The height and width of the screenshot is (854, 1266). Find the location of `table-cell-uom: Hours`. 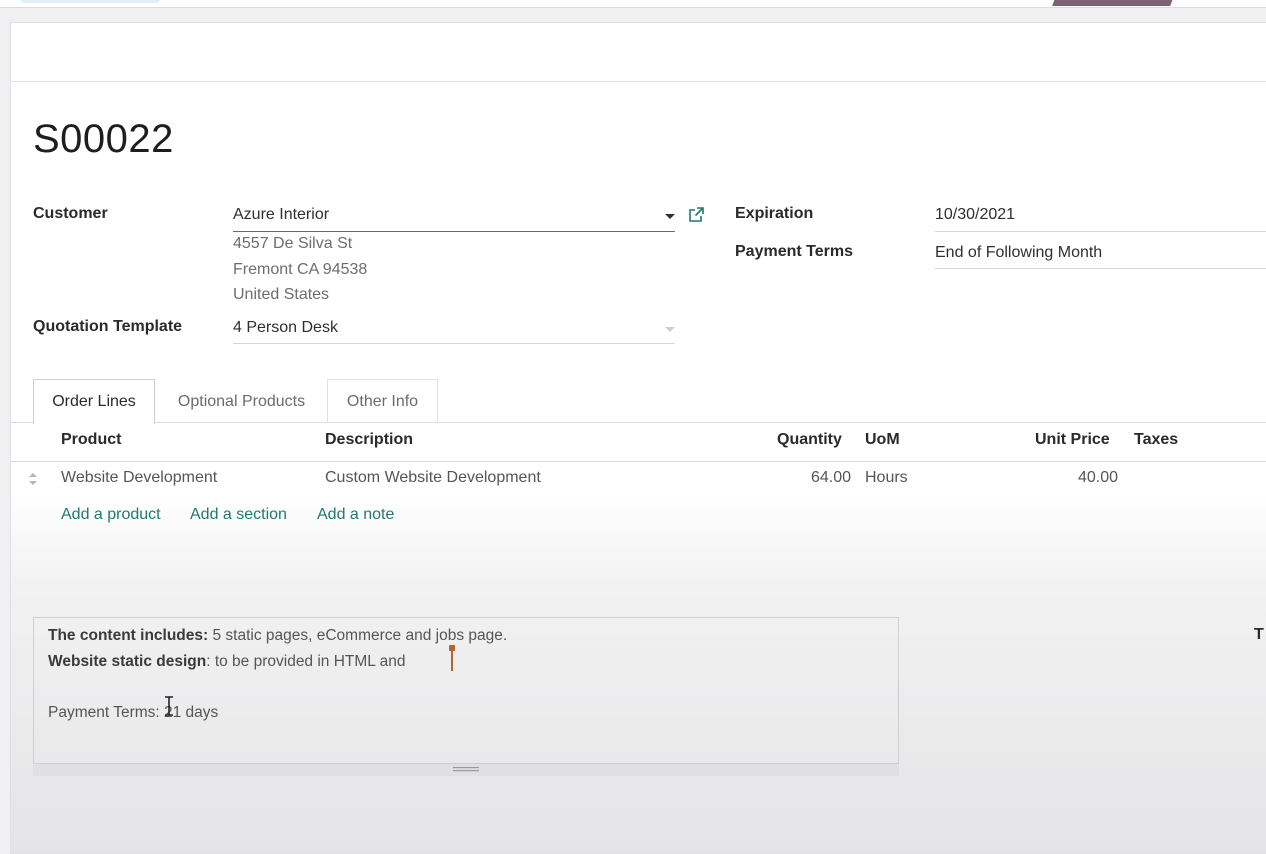

table-cell-uom: Hours is located at coordinates (886, 478).